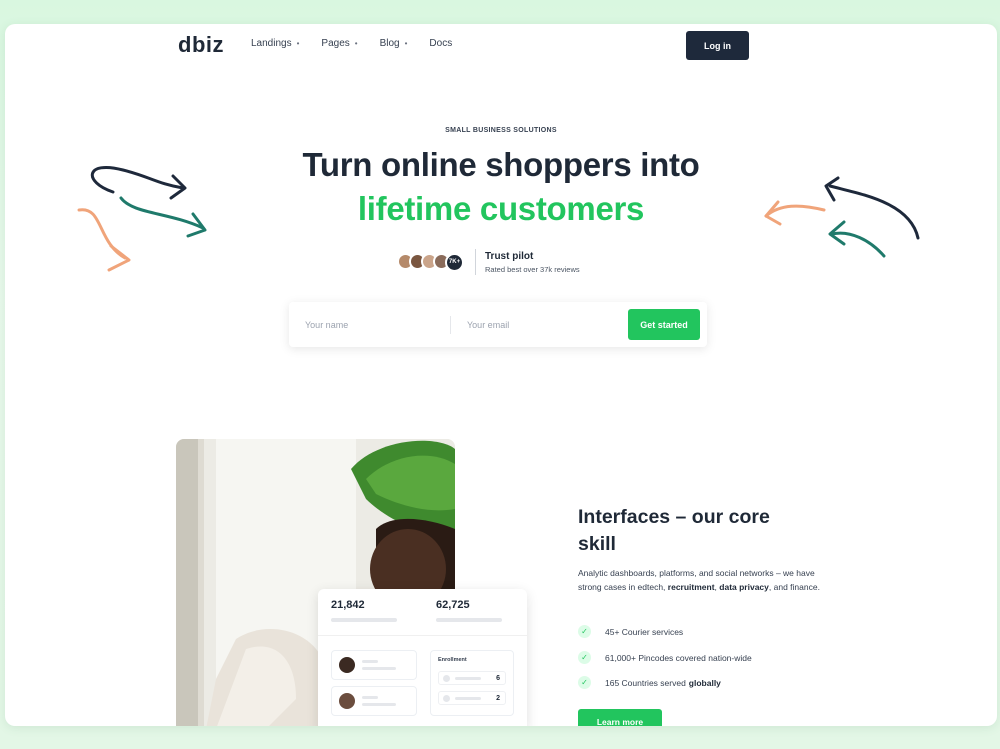 The width and height of the screenshot is (1000, 749). Describe the element at coordinates (674, 530) in the screenshot. I see `section-title: Interfaces – our core skill` at that location.